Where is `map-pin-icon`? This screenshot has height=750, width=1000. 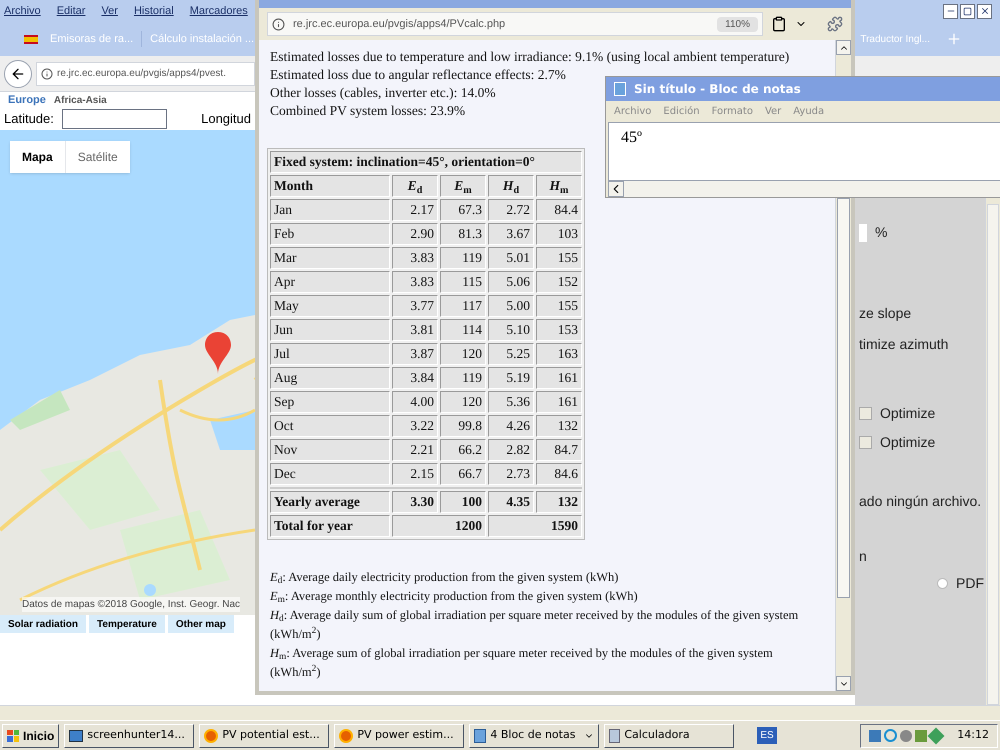
map-pin-icon is located at coordinates (218, 353).